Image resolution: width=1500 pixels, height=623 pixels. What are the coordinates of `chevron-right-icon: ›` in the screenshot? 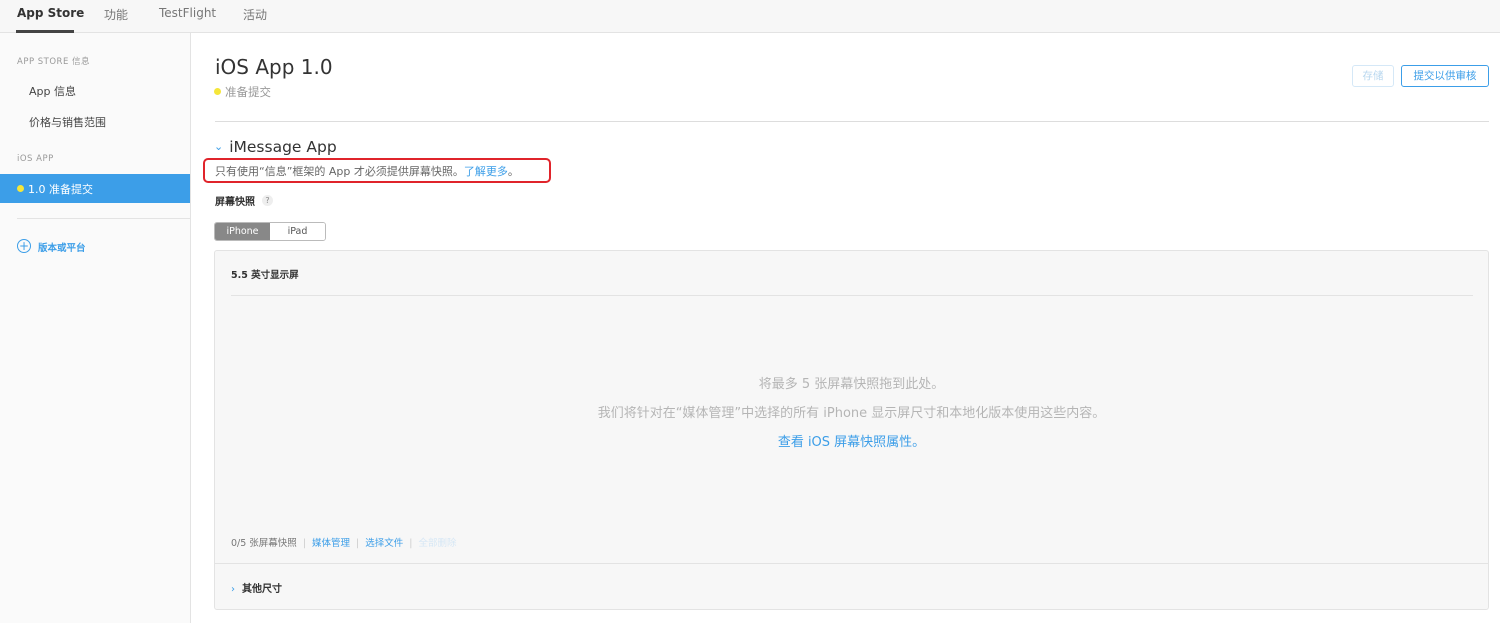 It's located at (233, 589).